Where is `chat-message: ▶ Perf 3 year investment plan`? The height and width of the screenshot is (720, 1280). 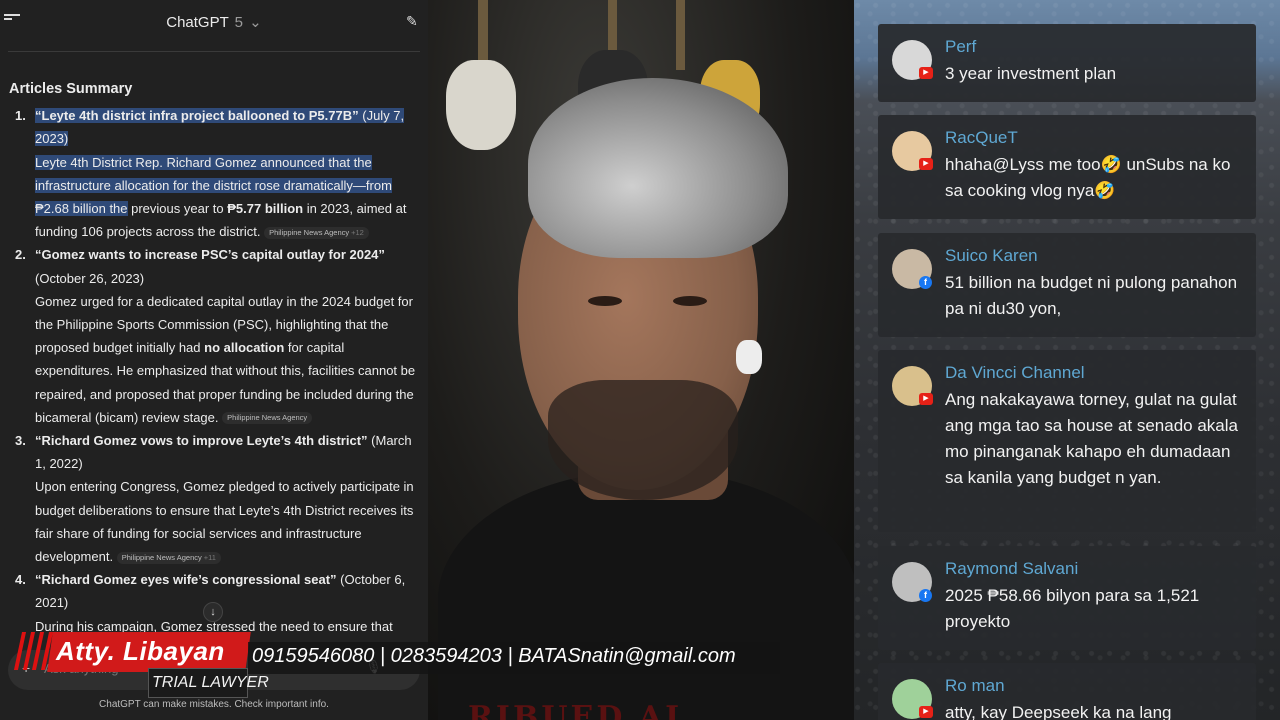 chat-message: ▶ Perf 3 year investment plan is located at coordinates (1067, 63).